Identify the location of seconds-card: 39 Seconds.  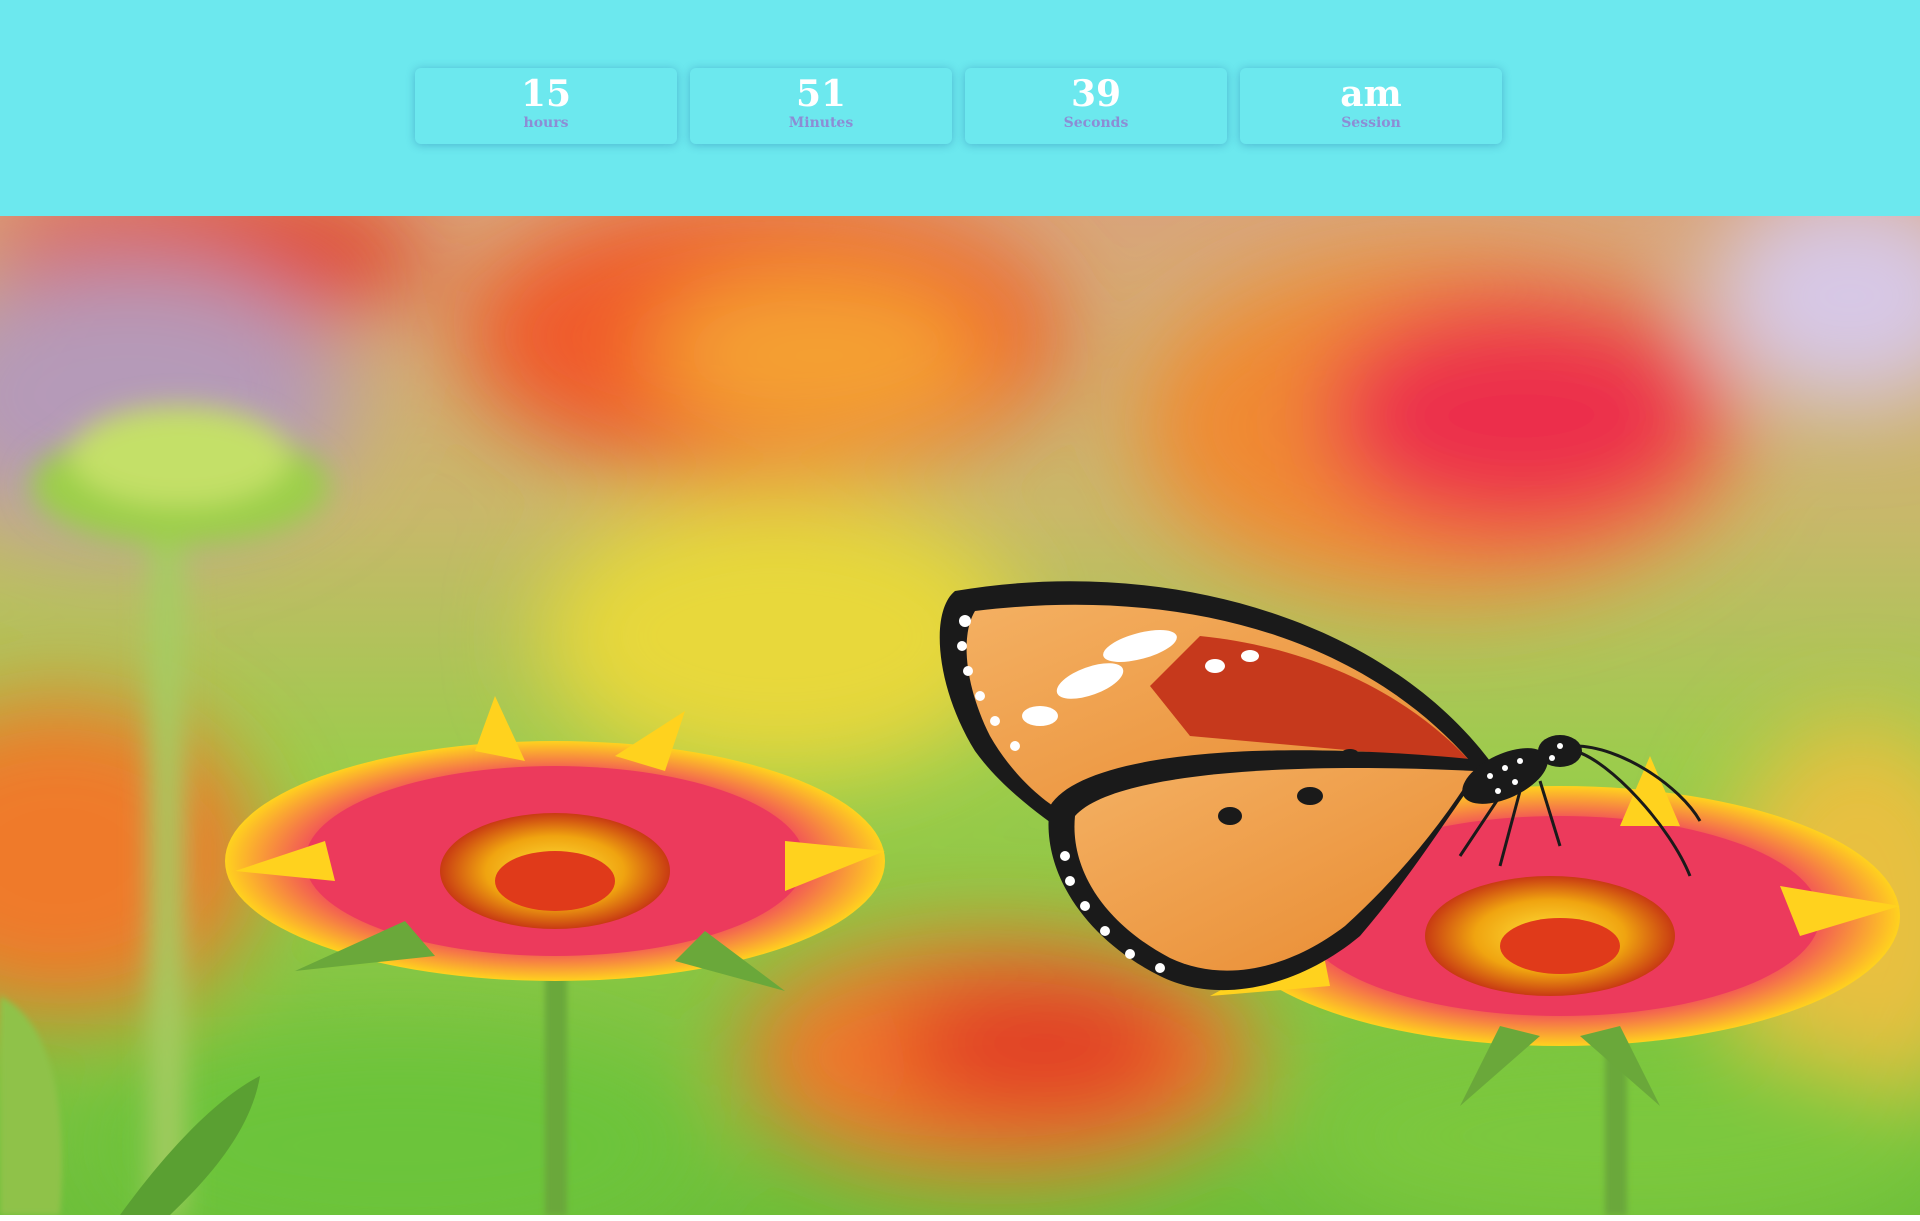
(1096, 106).